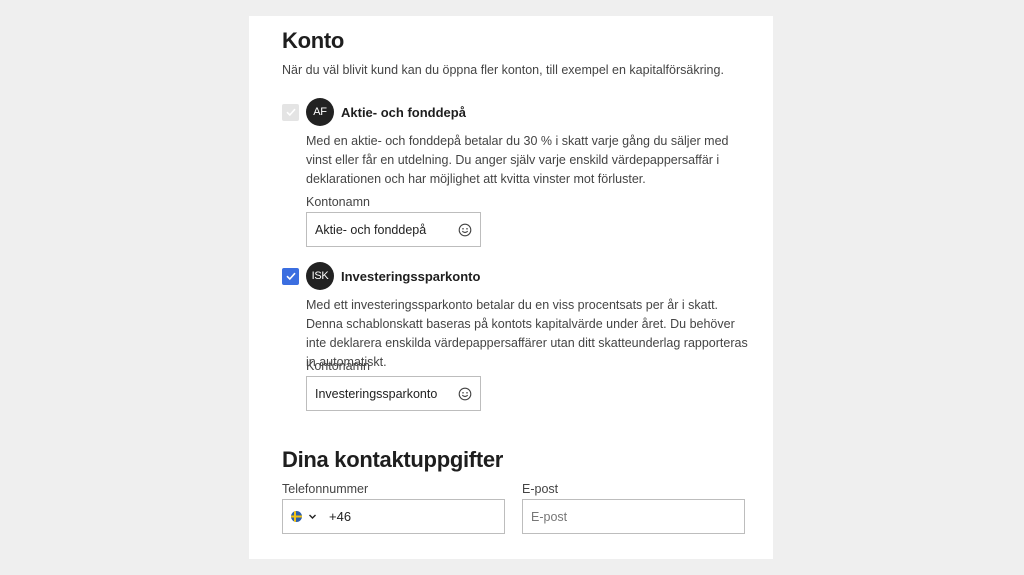 This screenshot has width=1024, height=575. What do you see at coordinates (540, 489) in the screenshot?
I see `email-label: E-post` at bounding box center [540, 489].